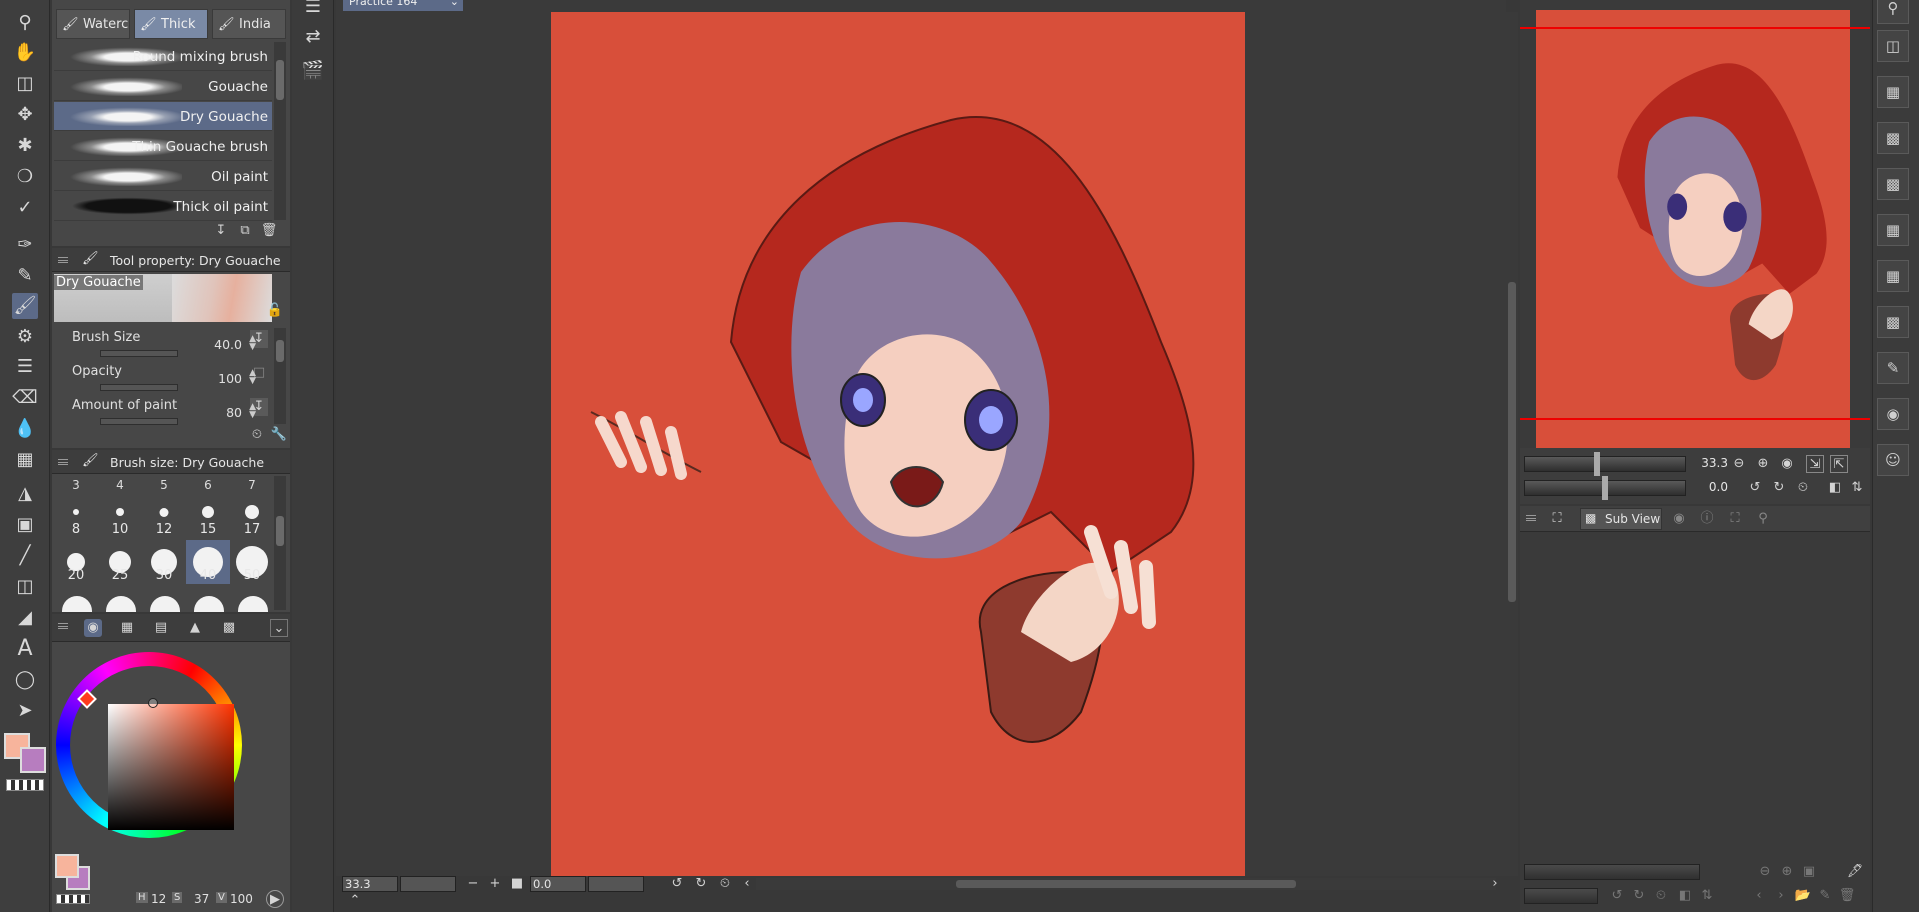 This screenshot has width=1919, height=912. Describe the element at coordinates (275, 899) in the screenshot. I see `color-mode-icon: ▶` at that location.